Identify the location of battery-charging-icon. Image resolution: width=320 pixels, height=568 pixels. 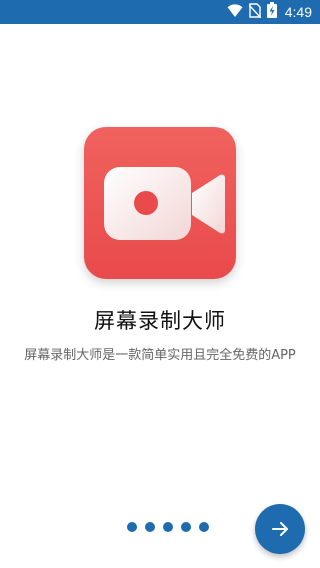
(271, 12).